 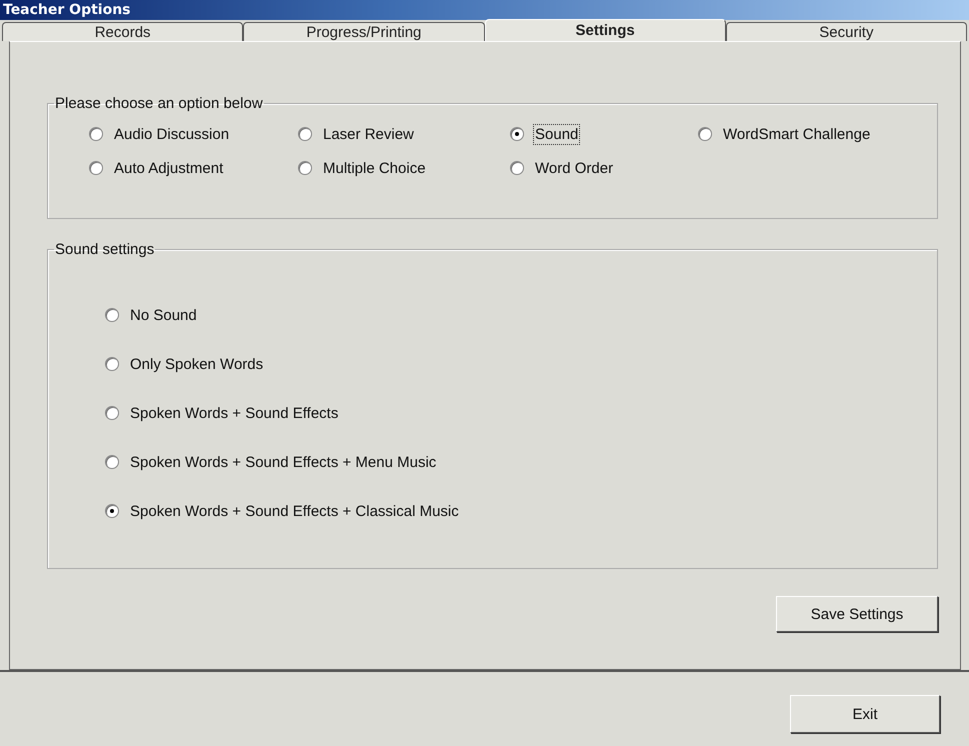 I want to click on radio-label: Only Spoken Words, so click(x=197, y=364).